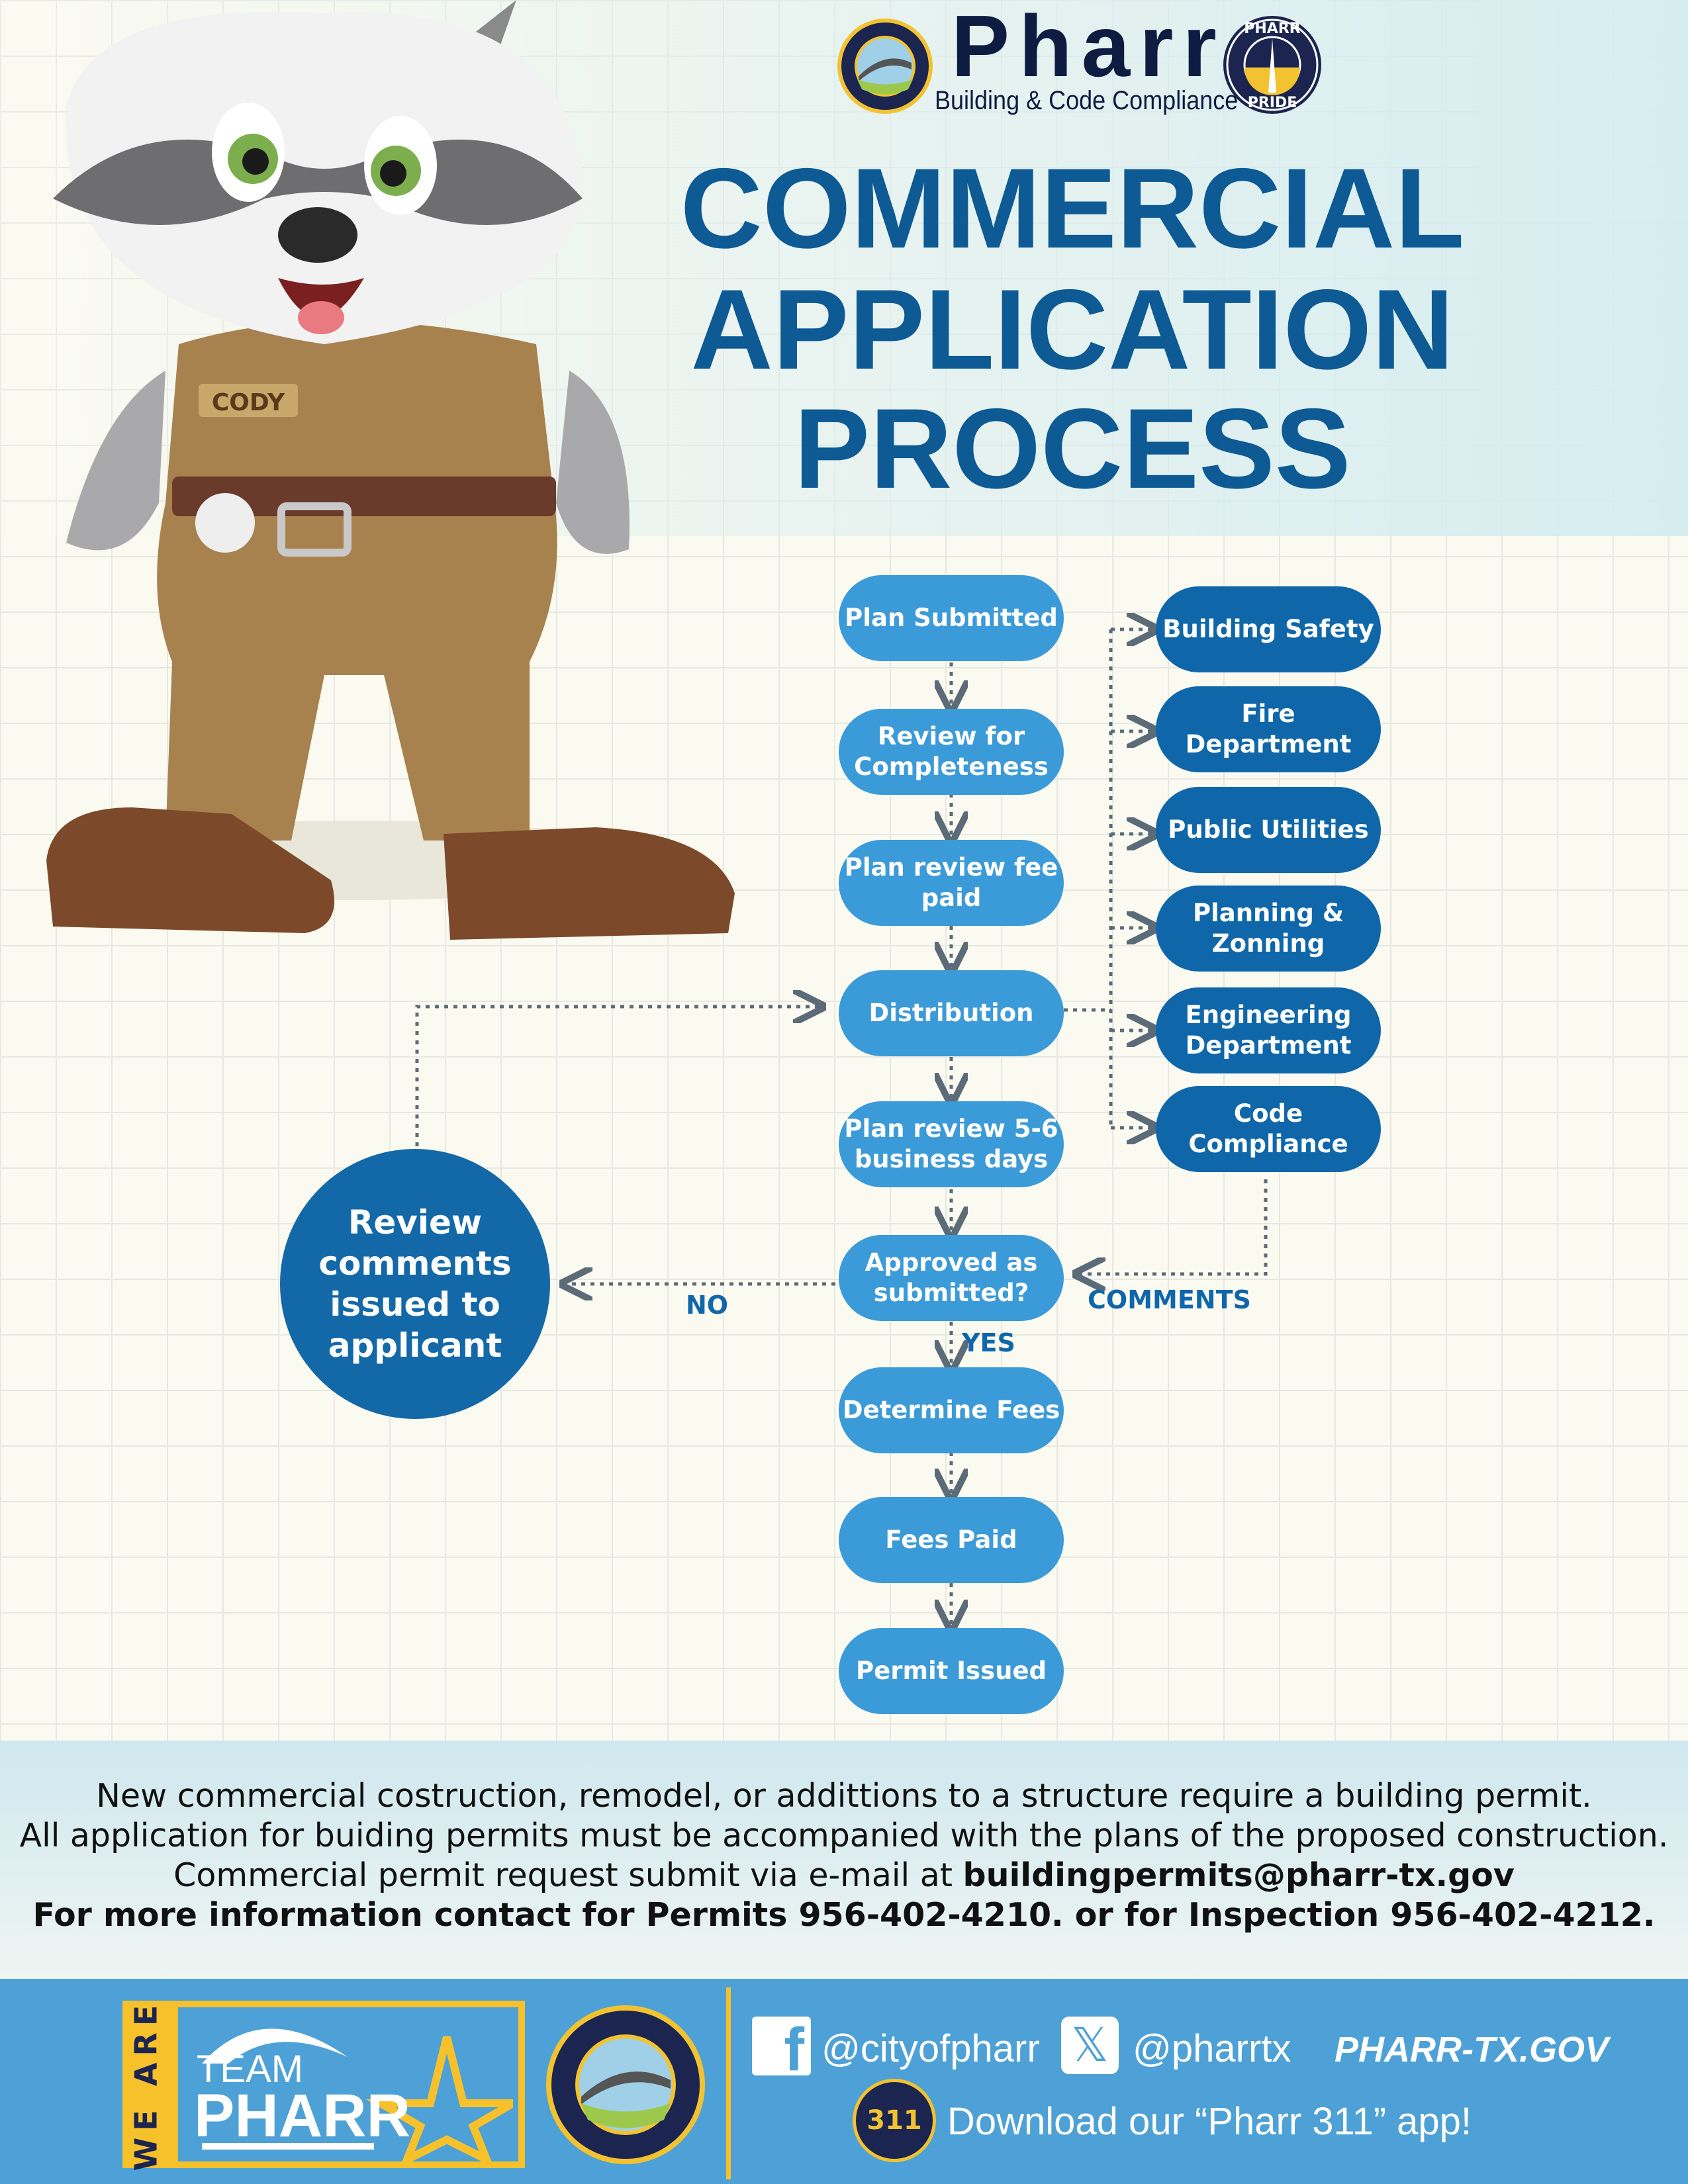 The height and width of the screenshot is (2184, 1688). I want to click on dept-planning-zoning: Planning & Zonning, so click(1268, 929).